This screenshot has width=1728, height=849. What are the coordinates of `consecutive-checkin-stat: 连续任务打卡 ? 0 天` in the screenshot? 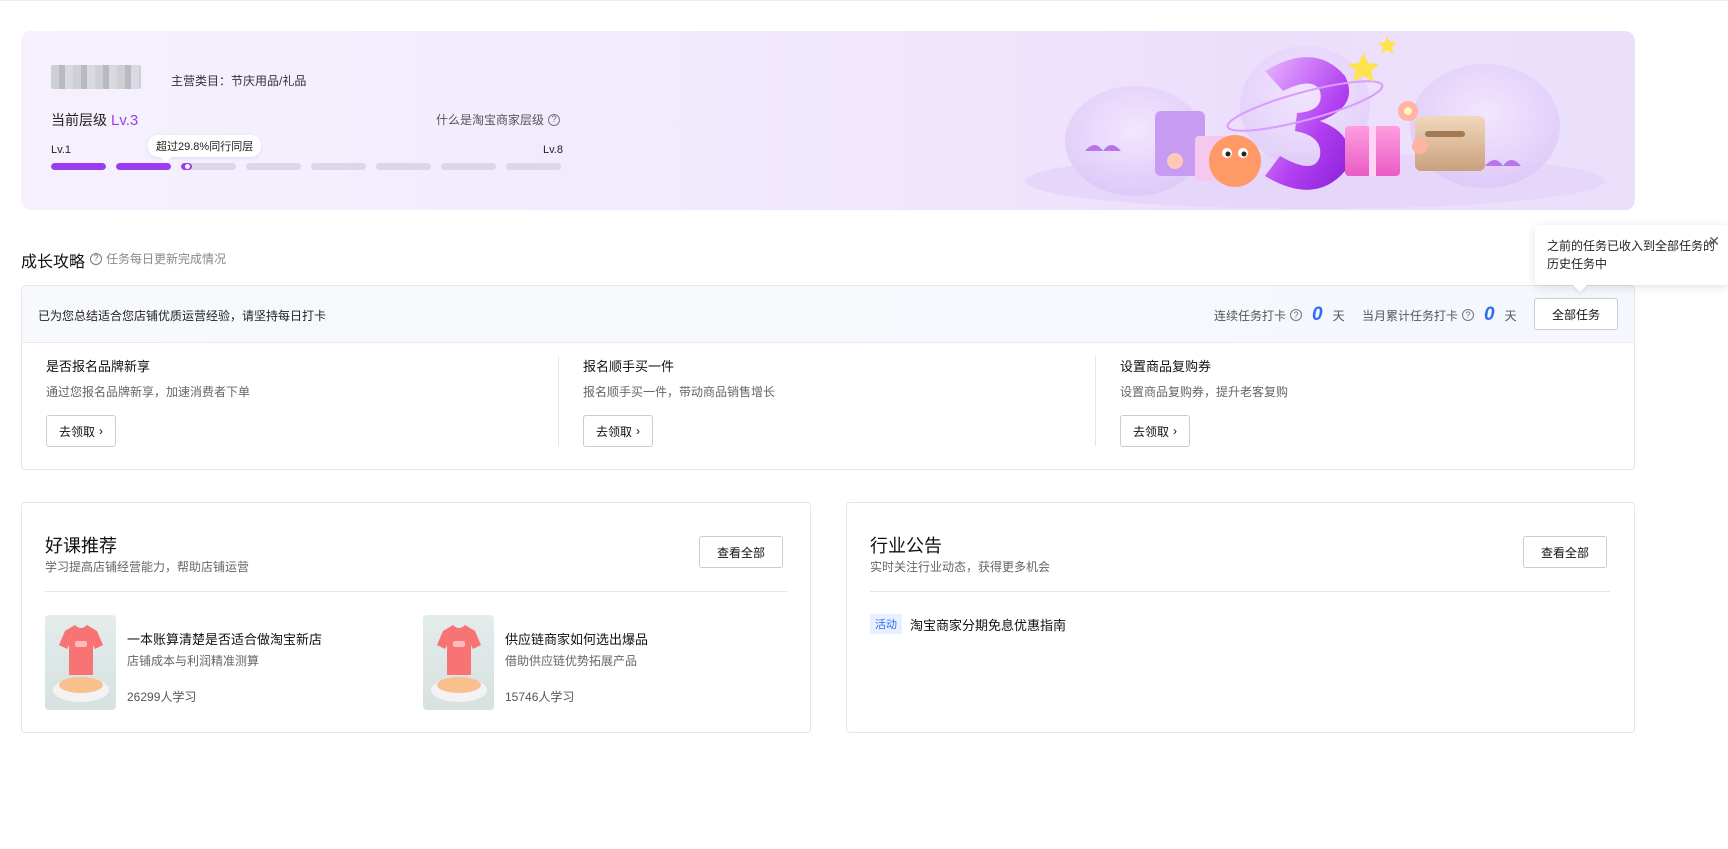 It's located at (1279, 315).